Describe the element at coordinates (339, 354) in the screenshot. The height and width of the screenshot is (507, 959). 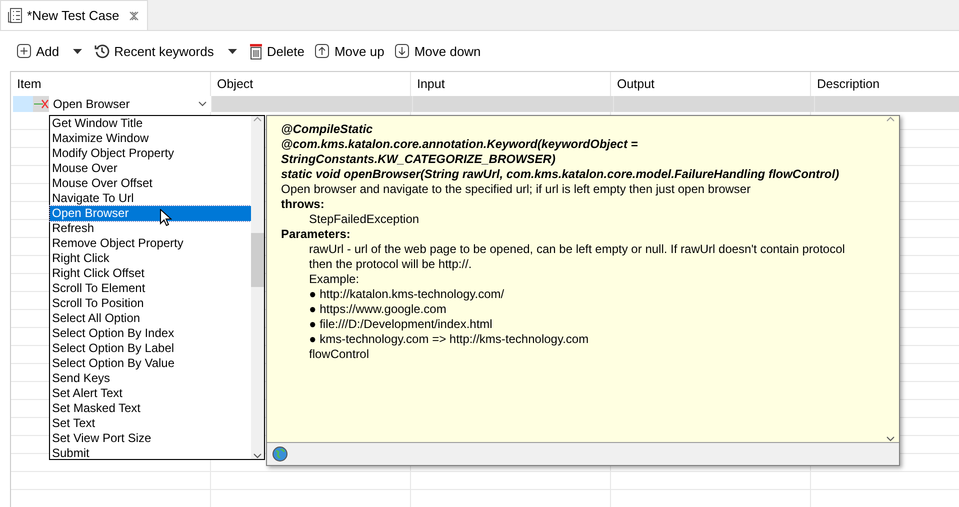
I see `doc-line: flowControl` at that location.